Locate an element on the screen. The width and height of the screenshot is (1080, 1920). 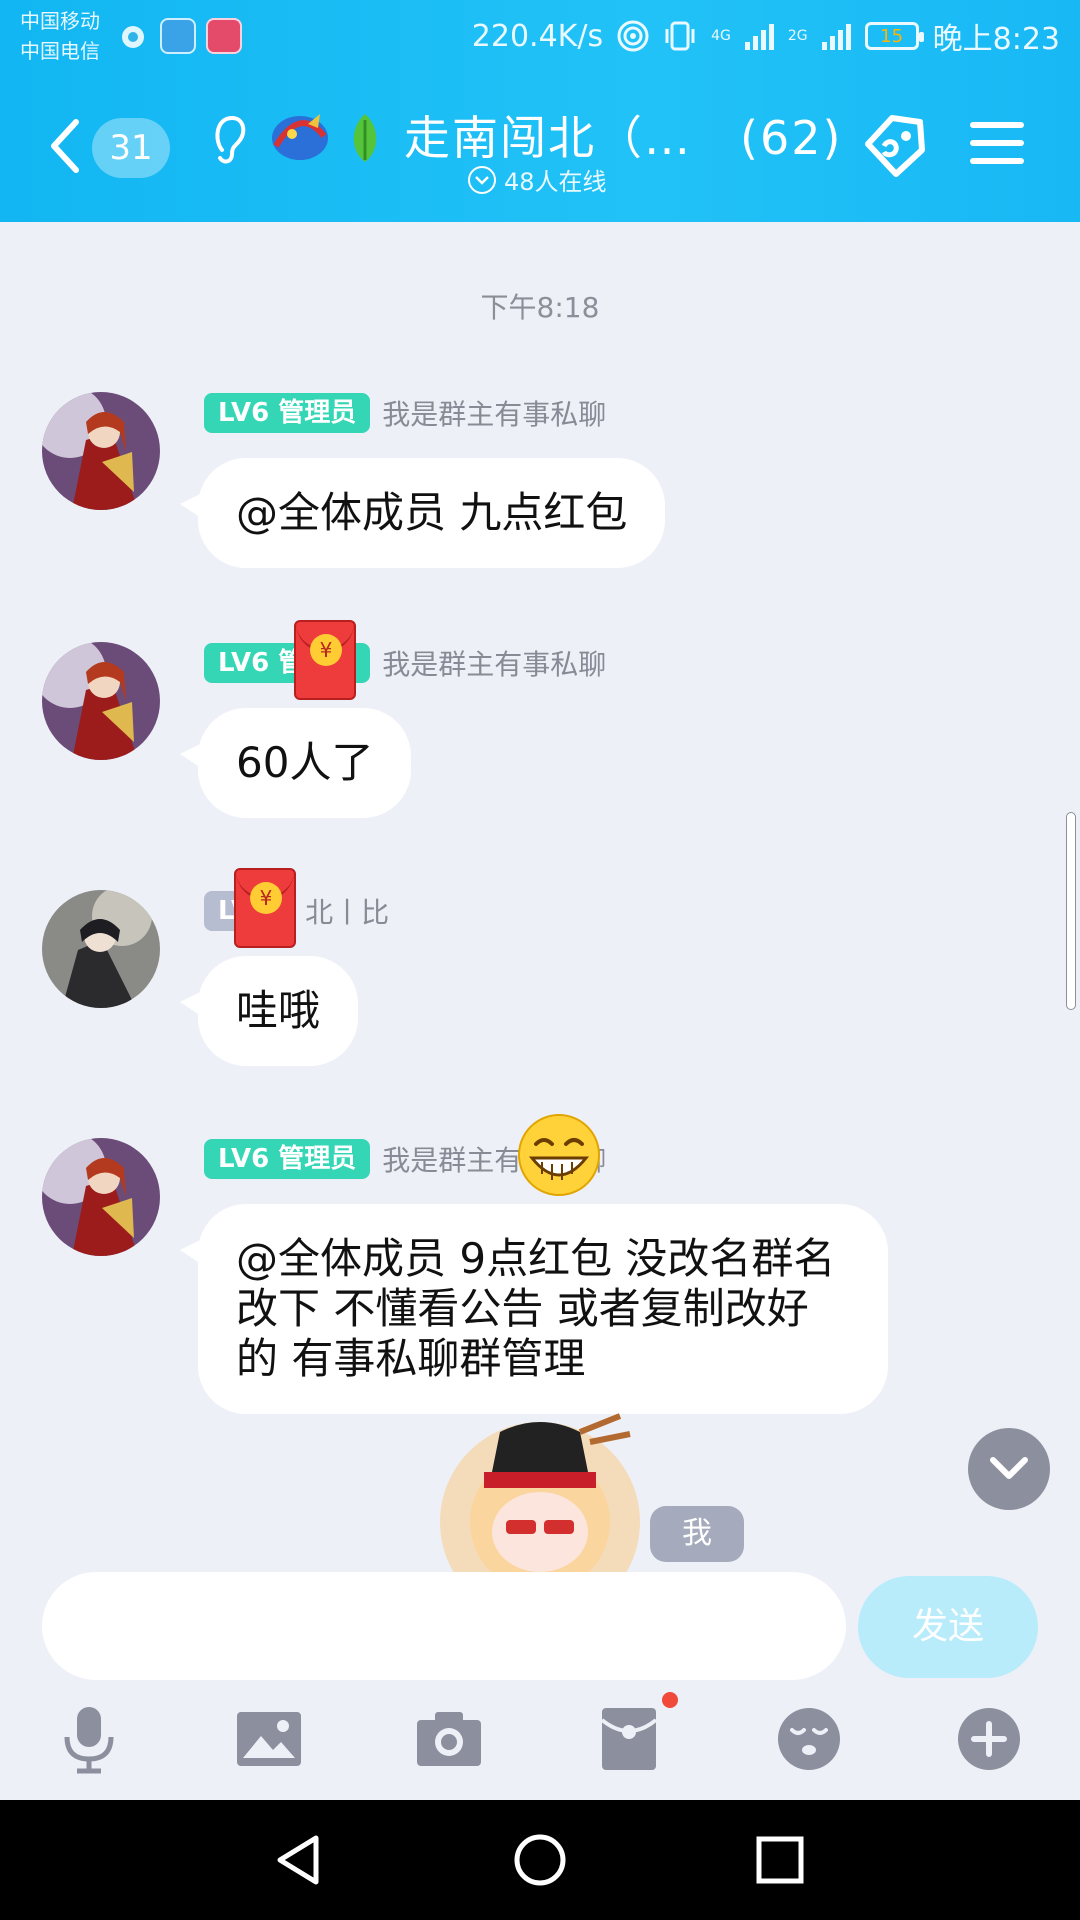
online-status: 48人在线 is located at coordinates (537, 179).